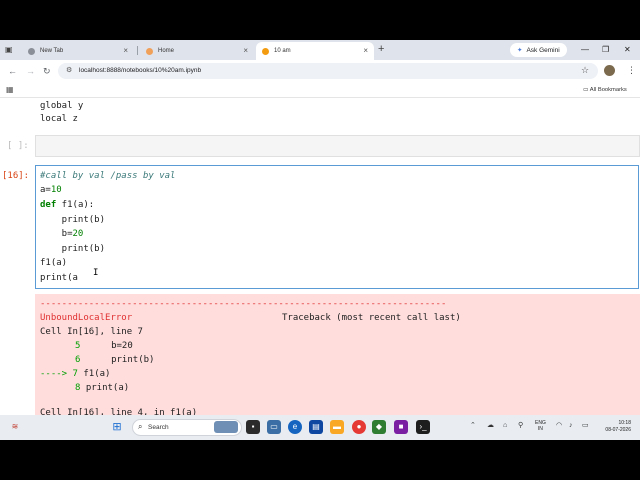  I want to click on code-number: 20, so click(78, 234).